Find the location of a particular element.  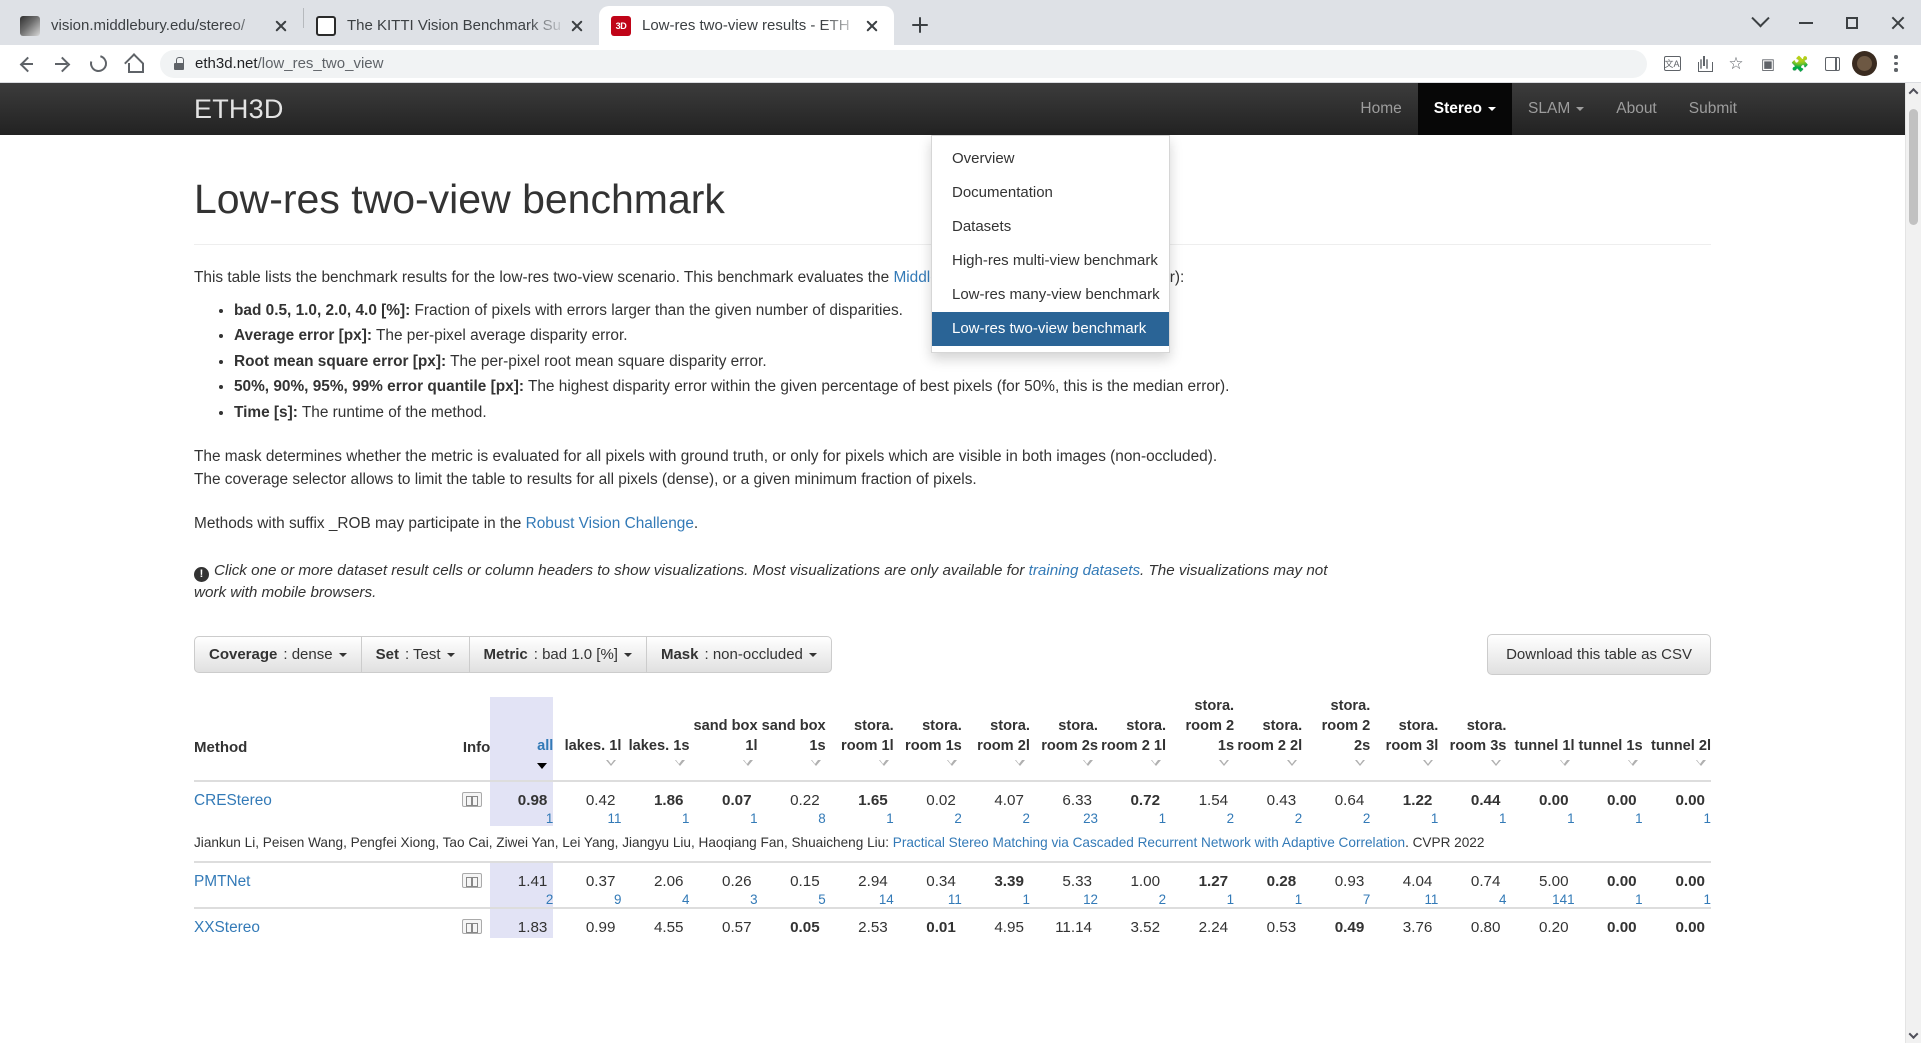

result-cell: 2.53 is located at coordinates (859, 922).